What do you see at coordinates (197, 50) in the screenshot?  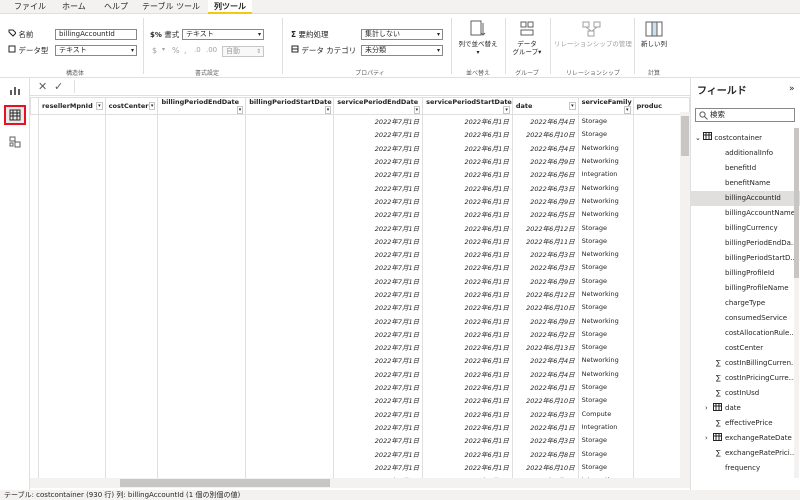 I see `decimal-decrease-icon: .0` at bounding box center [197, 50].